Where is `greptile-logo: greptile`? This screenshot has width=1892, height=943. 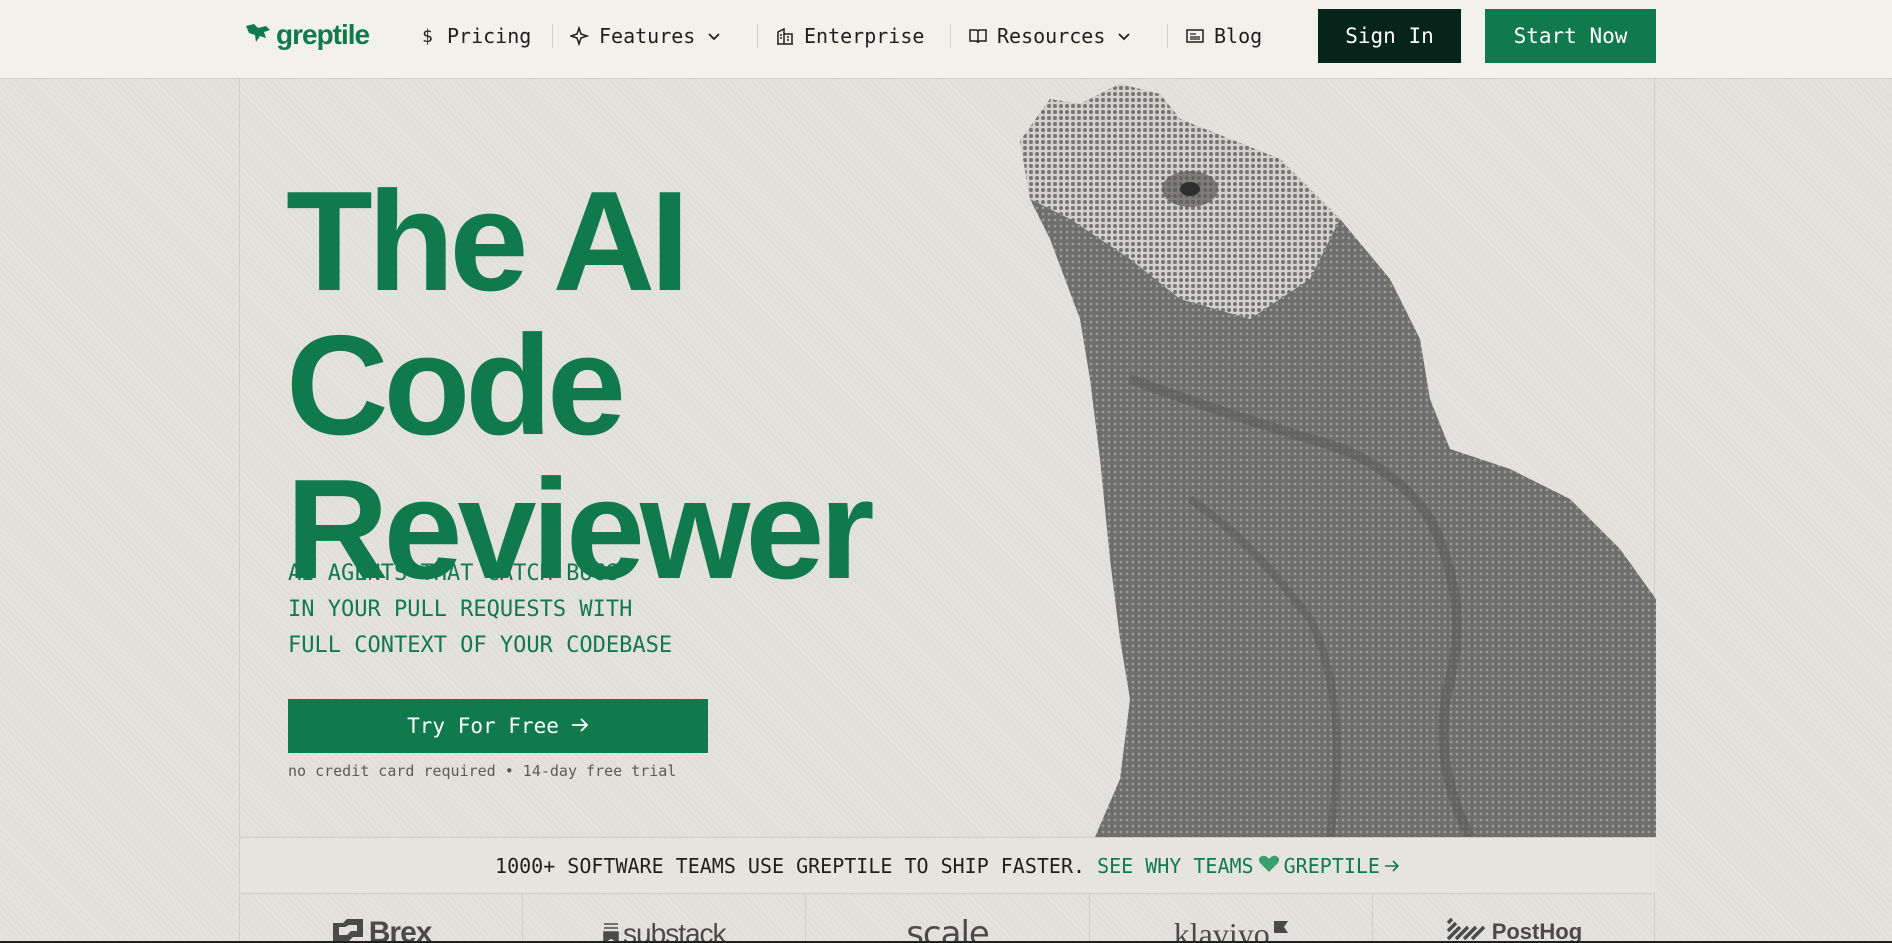
greptile-logo: greptile is located at coordinates (307, 35).